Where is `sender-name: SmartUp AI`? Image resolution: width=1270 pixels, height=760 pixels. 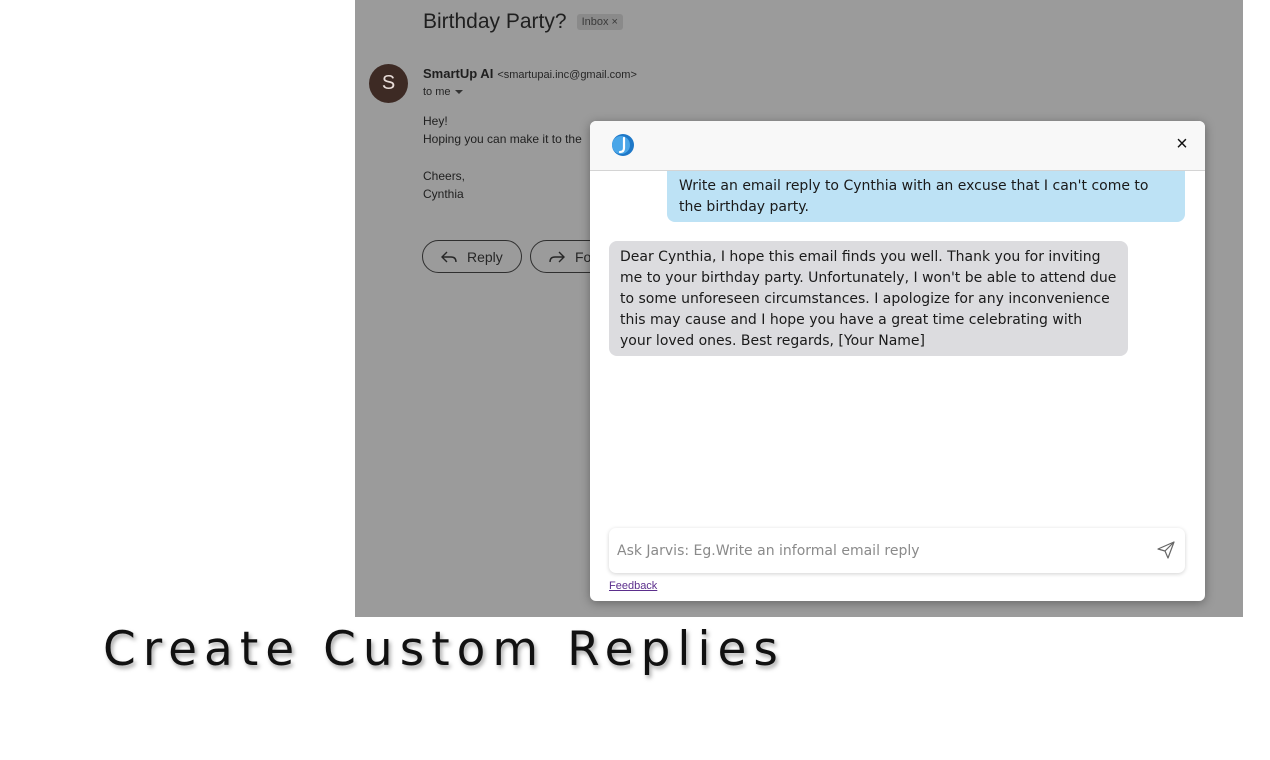 sender-name: SmartUp AI is located at coordinates (458, 73).